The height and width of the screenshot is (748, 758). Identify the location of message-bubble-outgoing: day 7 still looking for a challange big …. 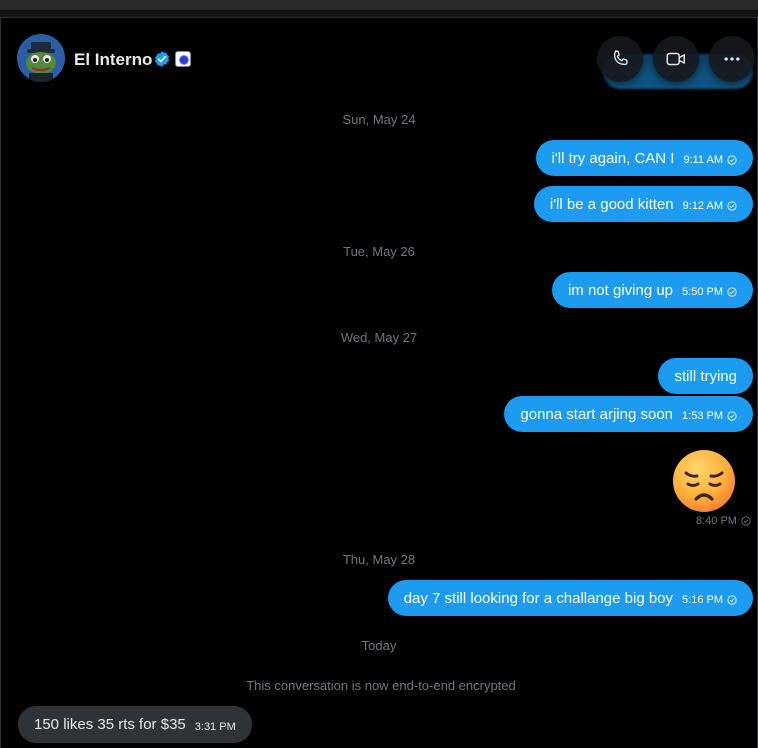
(570, 598).